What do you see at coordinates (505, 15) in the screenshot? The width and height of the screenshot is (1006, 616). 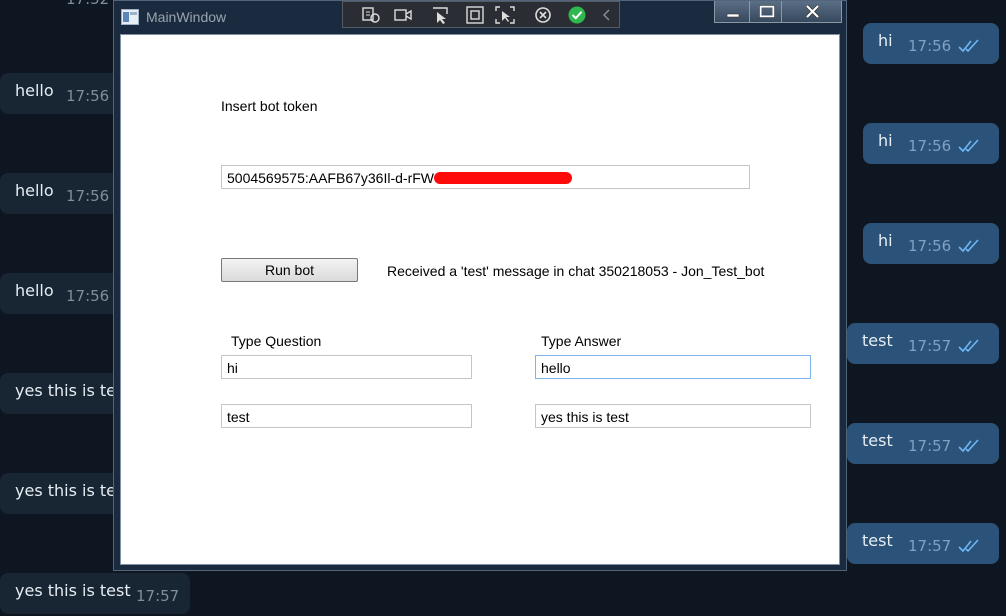 I see `track-focus-icon` at bounding box center [505, 15].